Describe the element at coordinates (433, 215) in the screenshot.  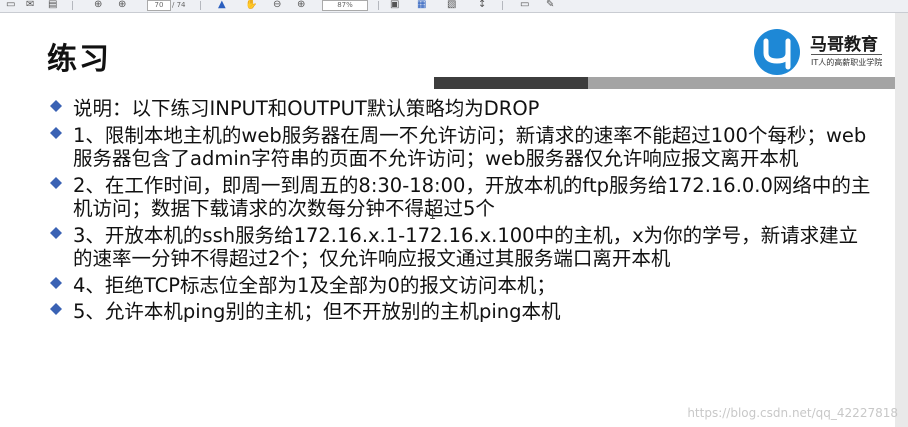
I see `text-cursor-icon: I` at that location.